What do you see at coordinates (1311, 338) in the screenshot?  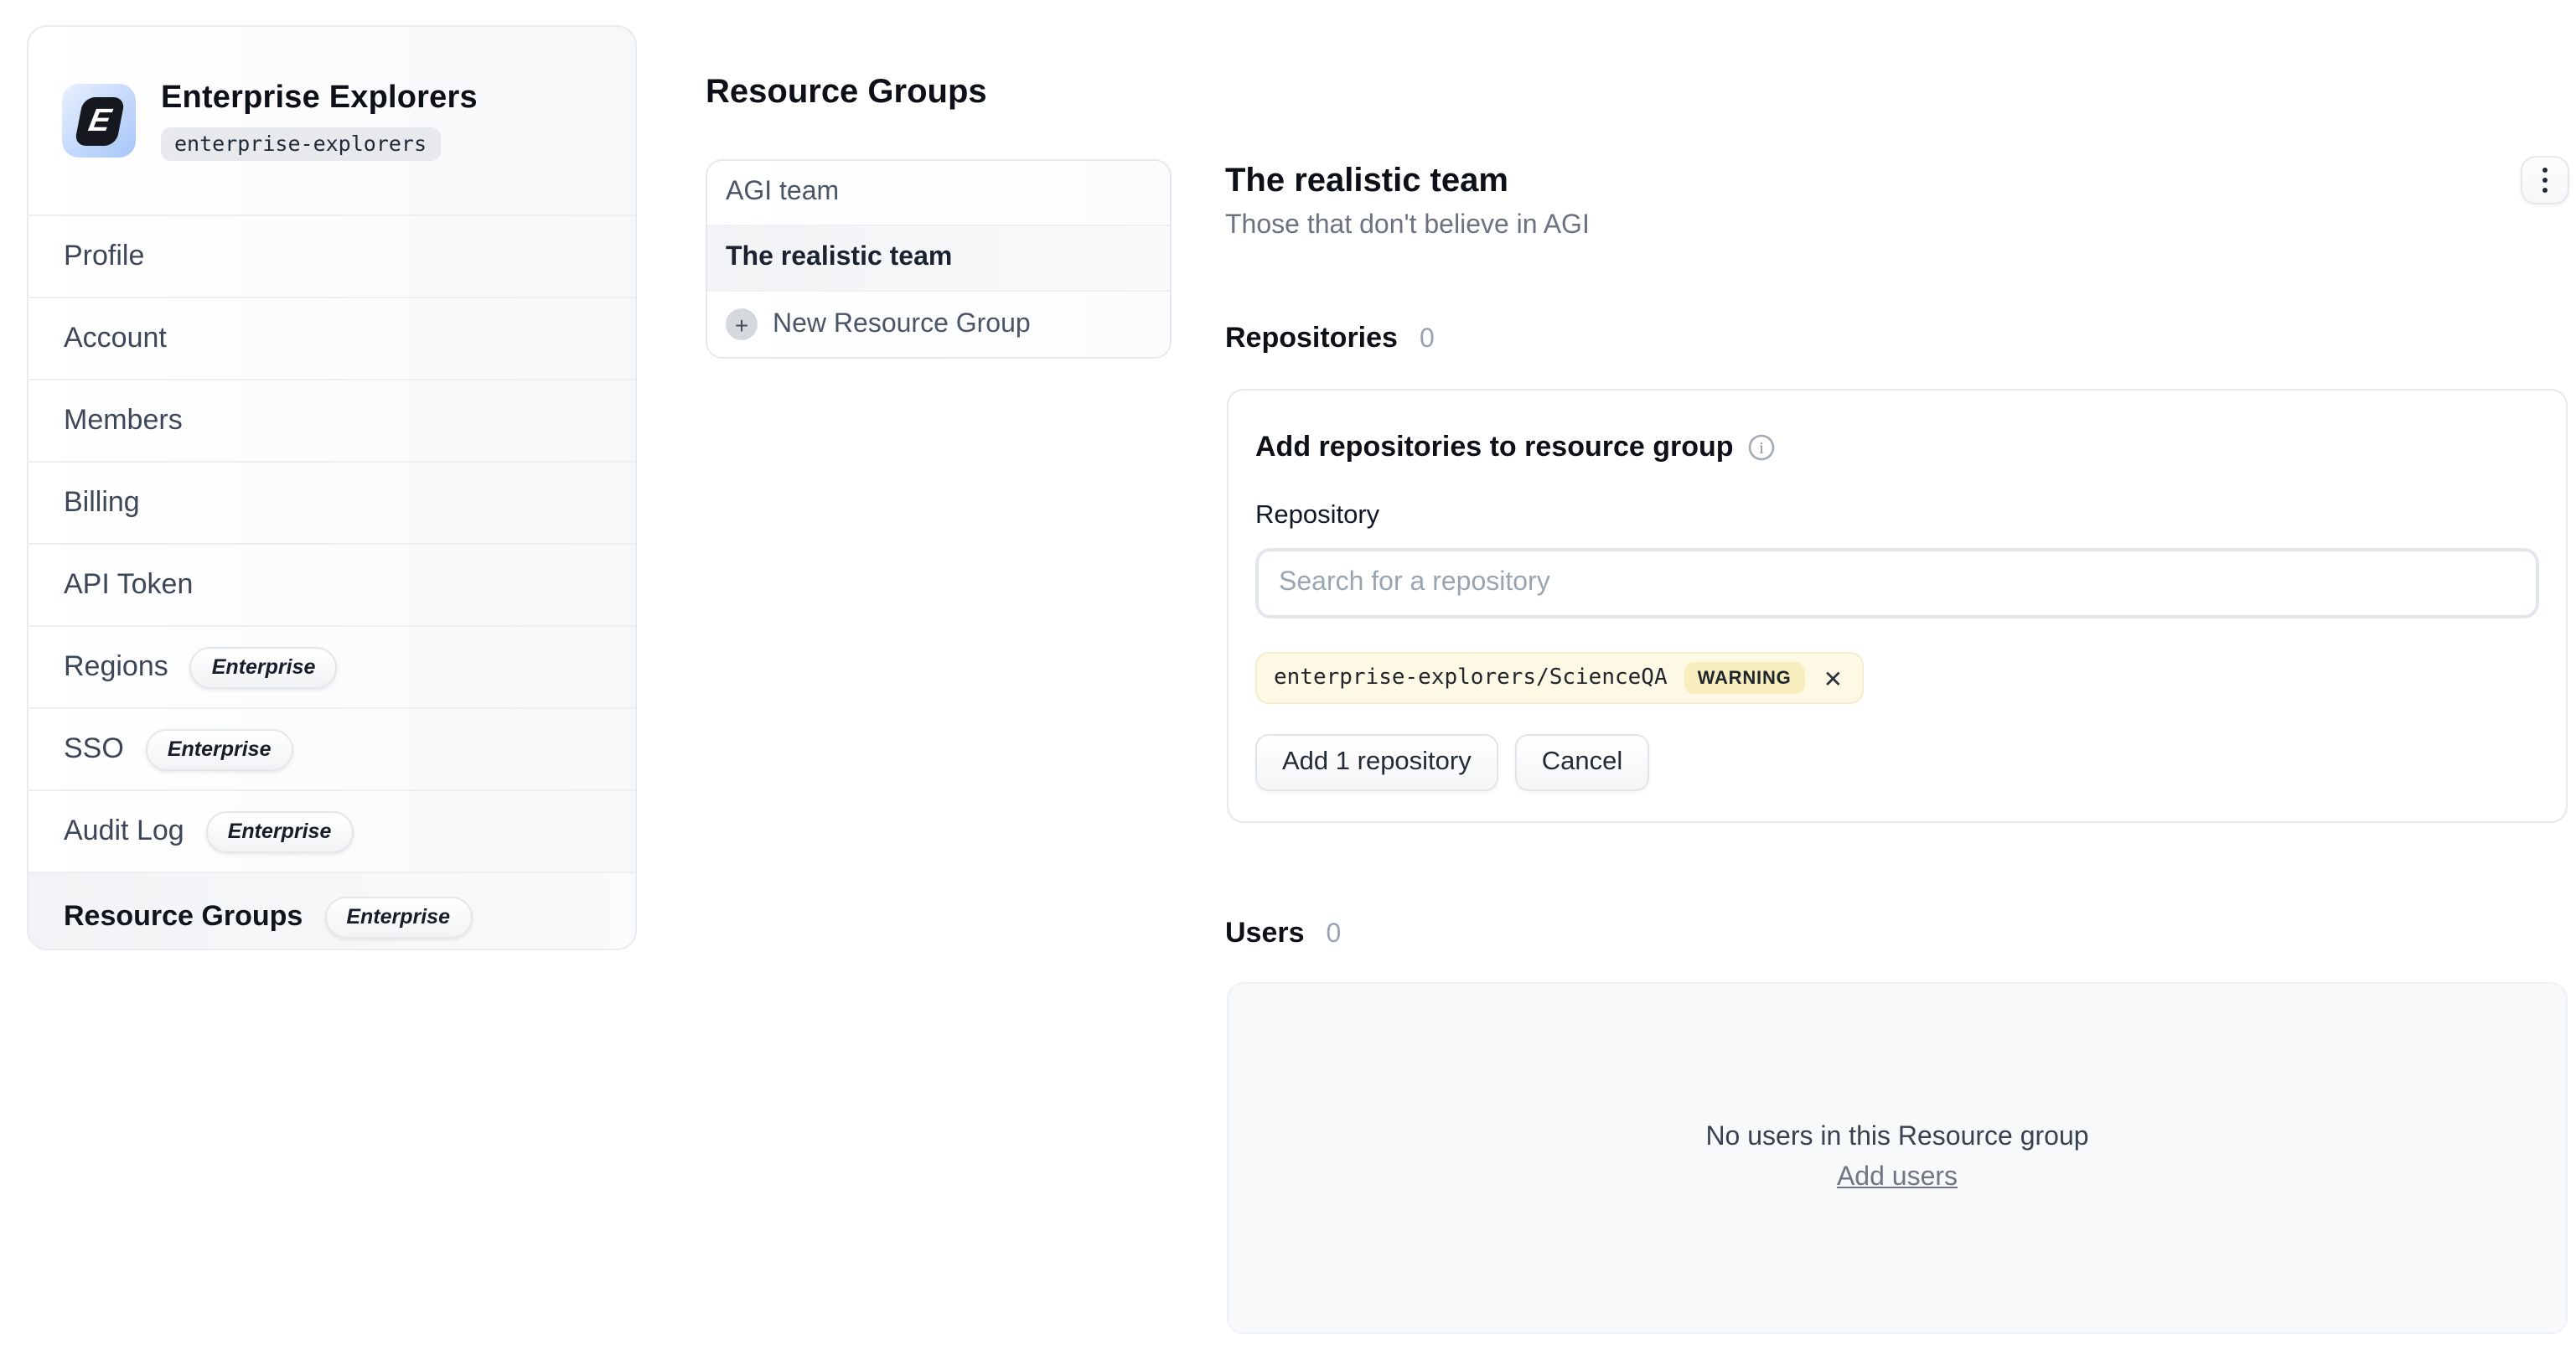 I see `repositories-title: Repositories` at bounding box center [1311, 338].